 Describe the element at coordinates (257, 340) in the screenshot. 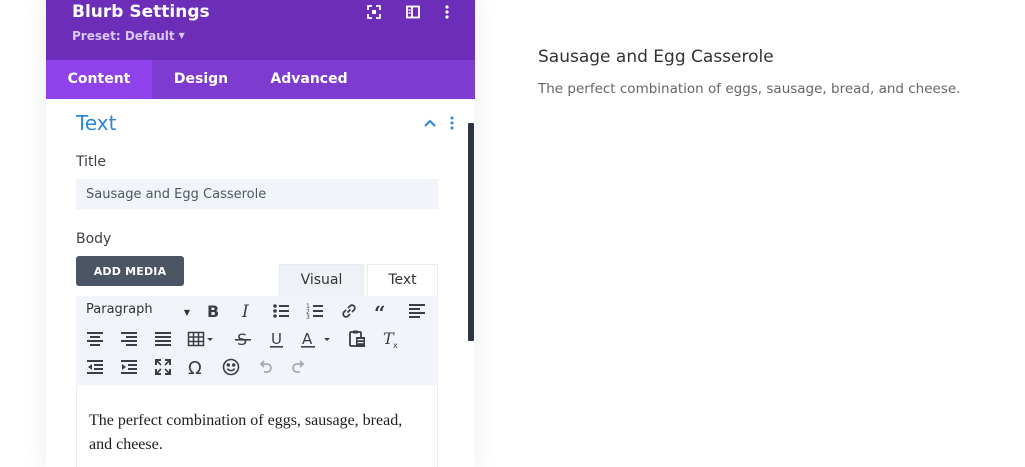

I see `editor-toolbar: Paragraph ▼ B I 123 “ S U A T x Ω` at that location.